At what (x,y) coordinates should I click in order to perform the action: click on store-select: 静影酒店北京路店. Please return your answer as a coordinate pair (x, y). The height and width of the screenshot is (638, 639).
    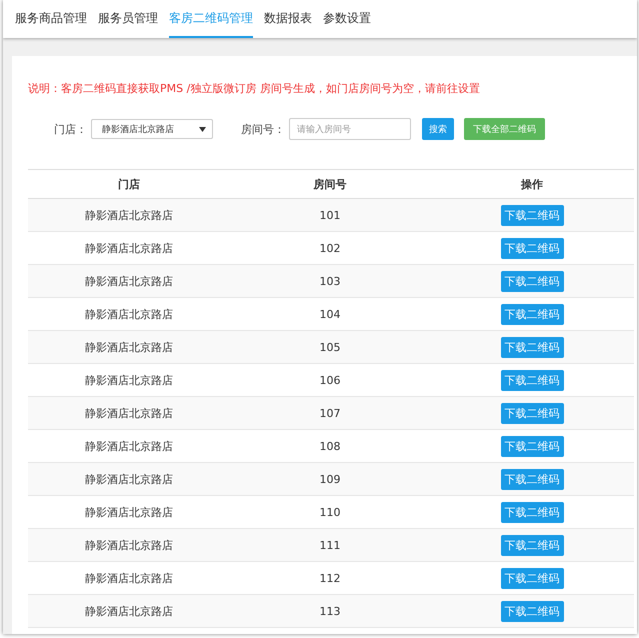
    Looking at the image, I should click on (152, 129).